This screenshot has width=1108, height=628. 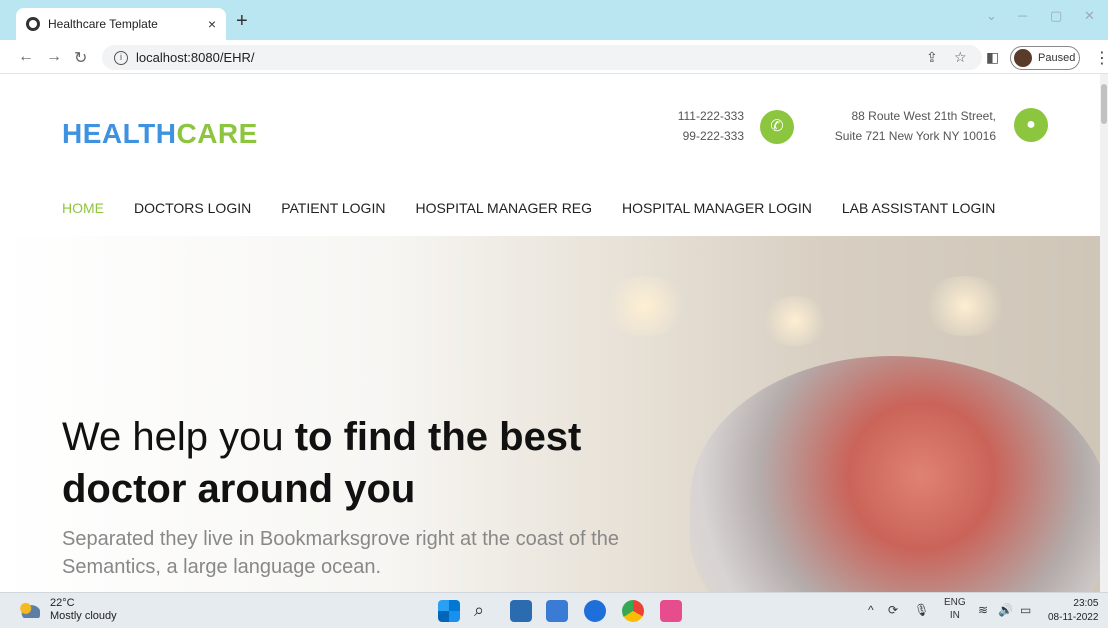 I want to click on scrollbar-thumb, so click(x=1104, y=104).